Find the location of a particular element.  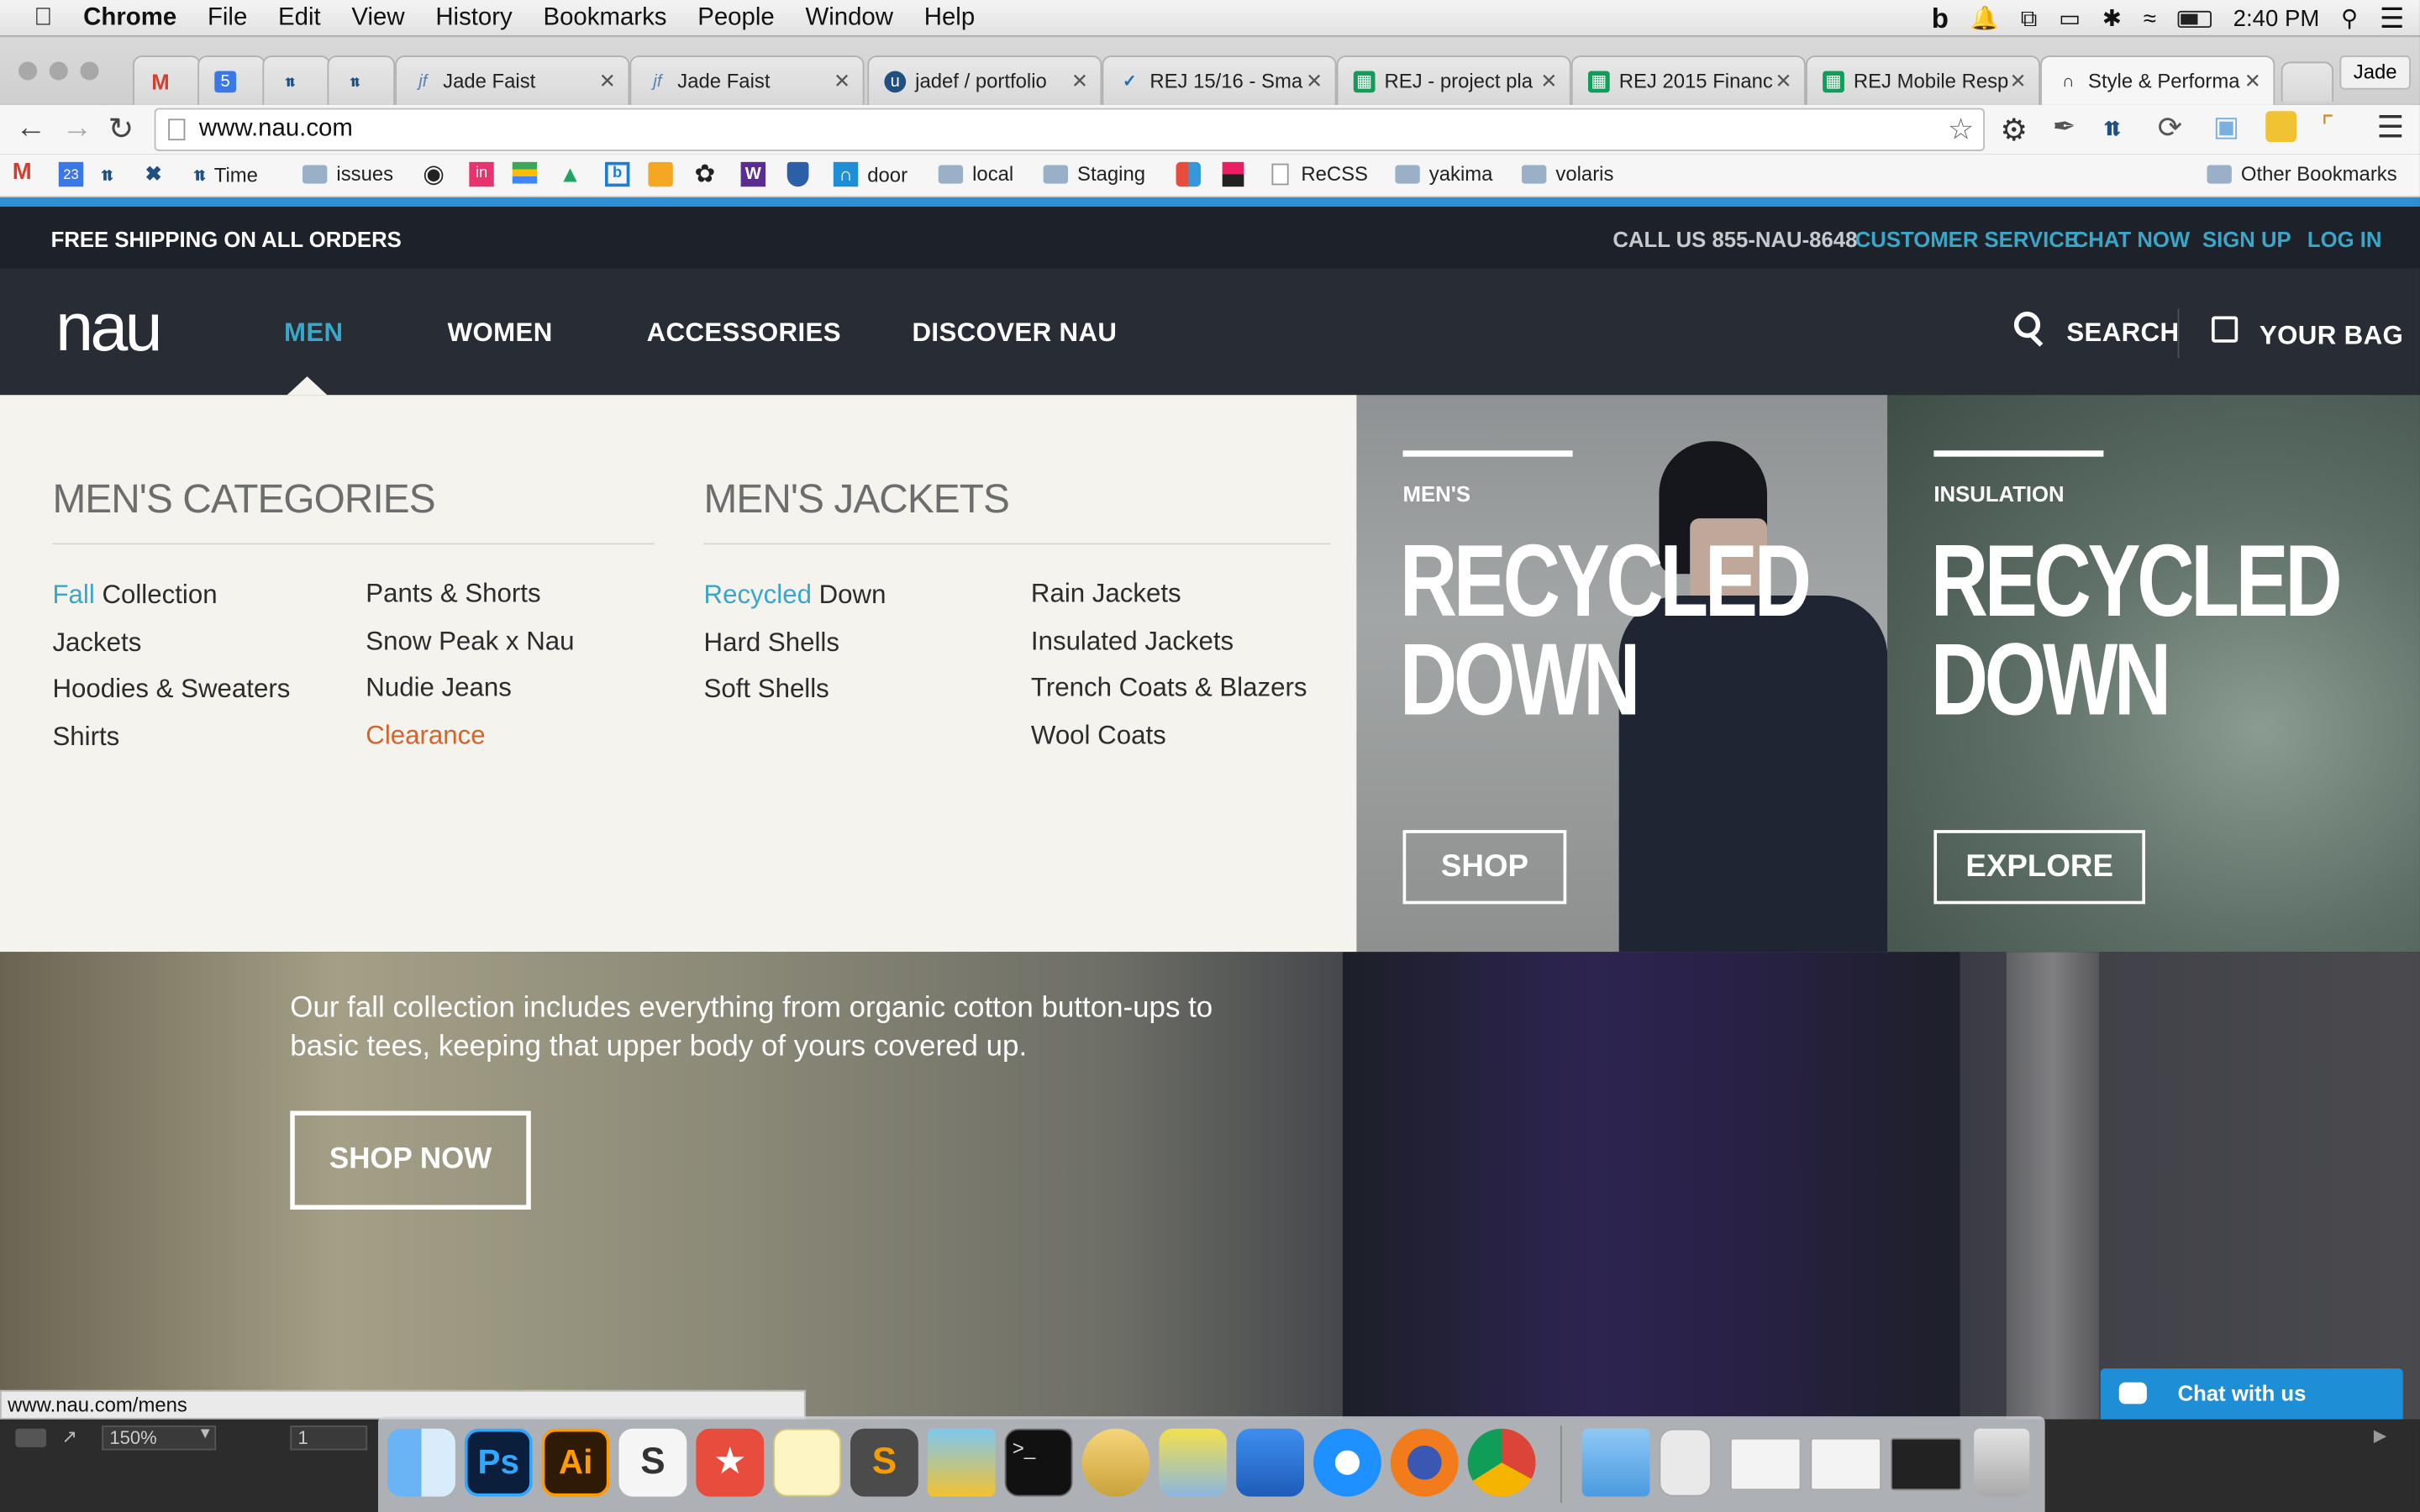

sublime-text-icon: S is located at coordinates (884, 1462).